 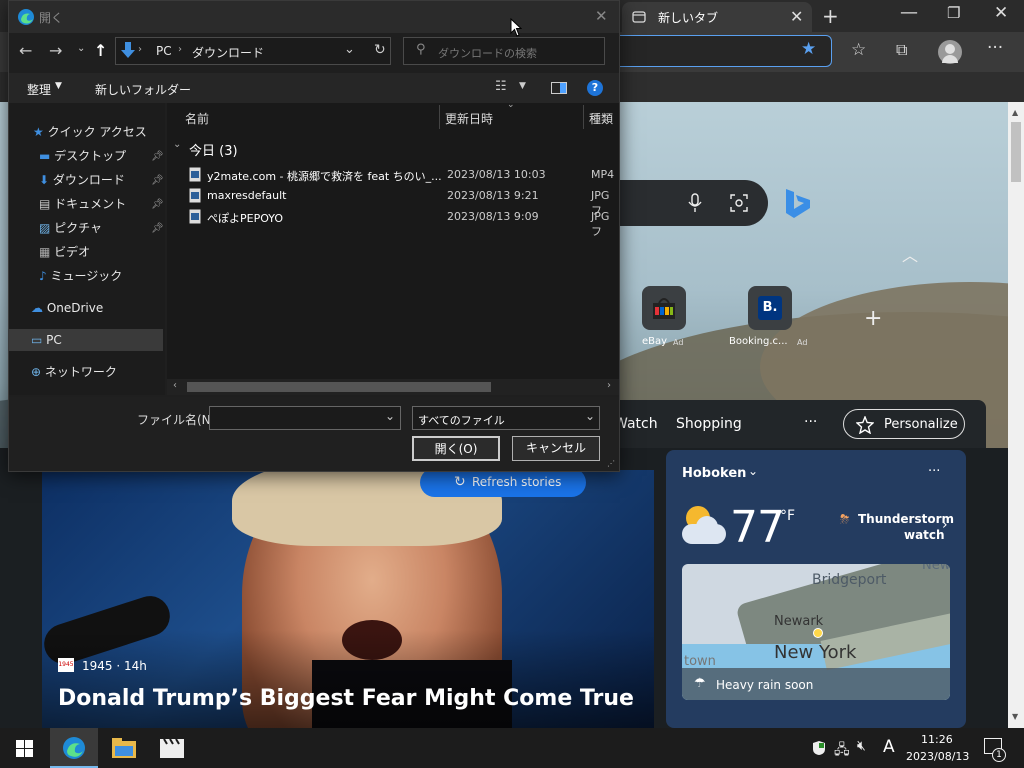 What do you see at coordinates (504, 51) in the screenshot?
I see `search-box: ⚲ ダウンロードの検索` at bounding box center [504, 51].